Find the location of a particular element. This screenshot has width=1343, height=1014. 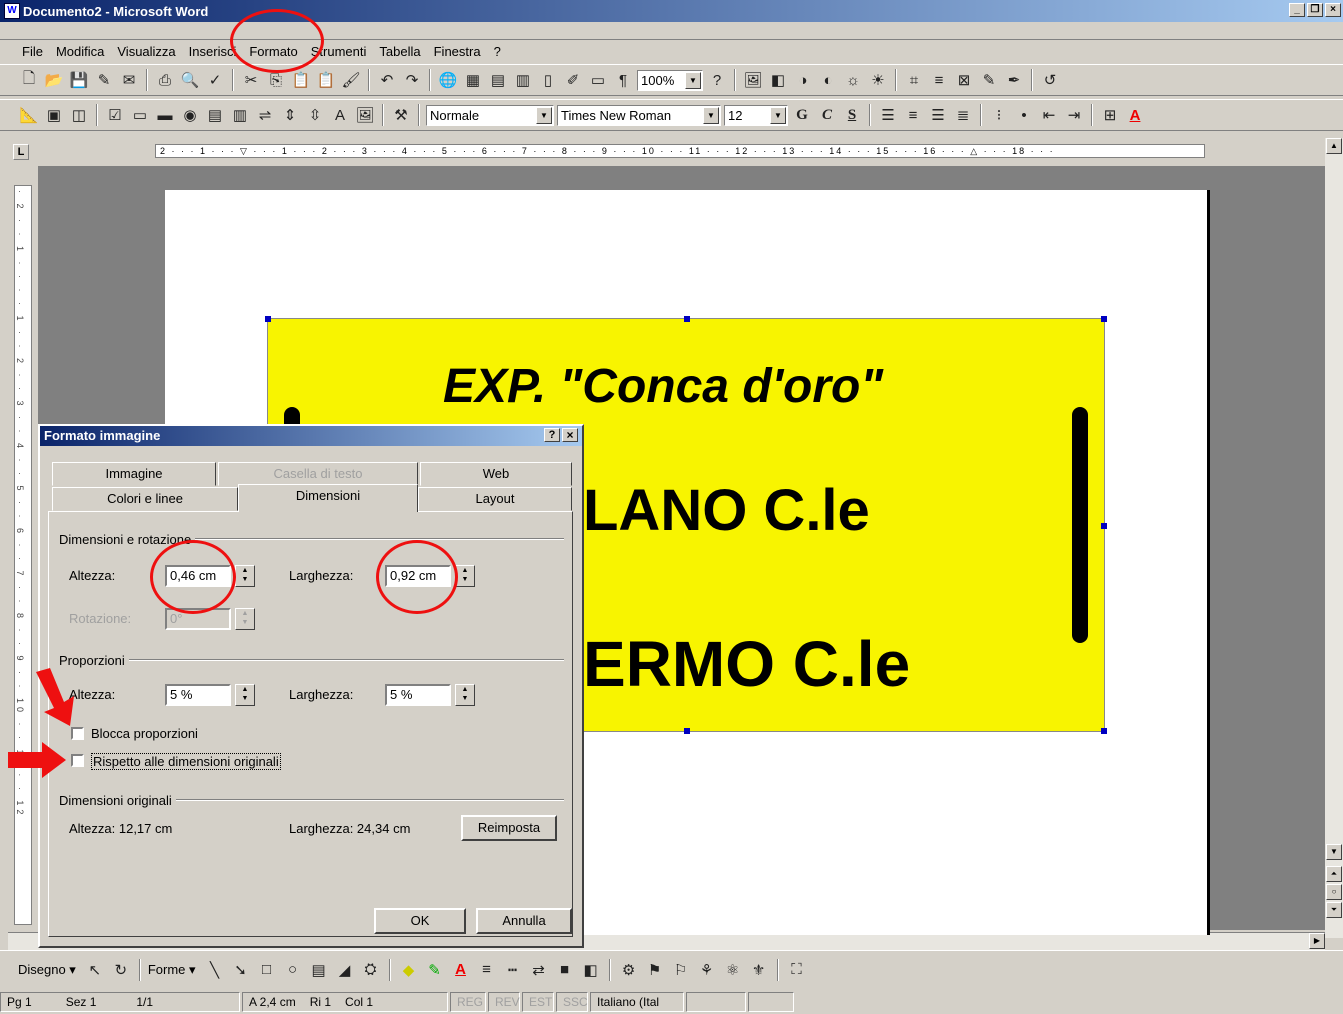

menu-help: ? is located at coordinates (497, 51).